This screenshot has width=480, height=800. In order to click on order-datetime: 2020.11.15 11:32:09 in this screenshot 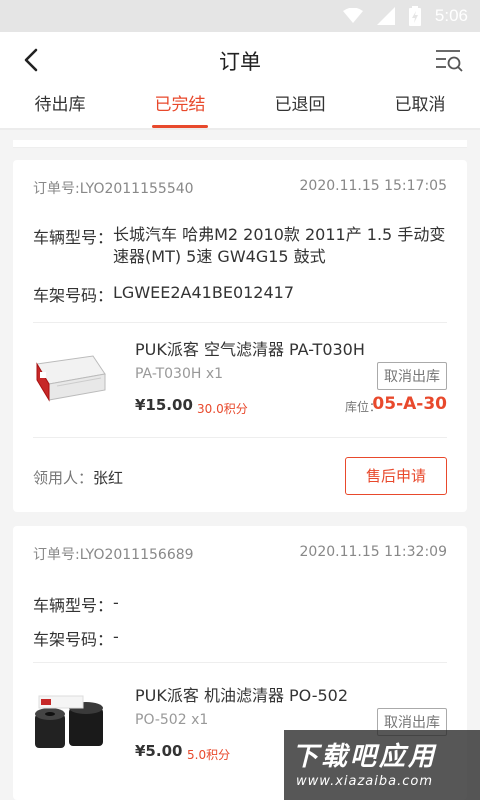, I will do `click(373, 552)`.